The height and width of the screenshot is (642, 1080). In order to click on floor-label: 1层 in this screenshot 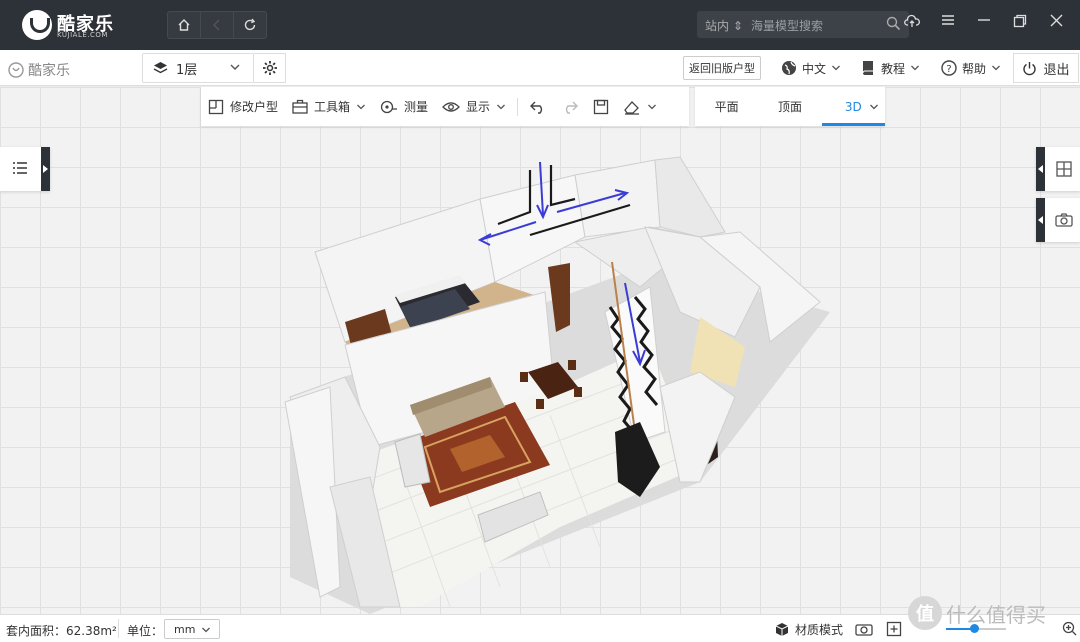, I will do `click(187, 70)`.